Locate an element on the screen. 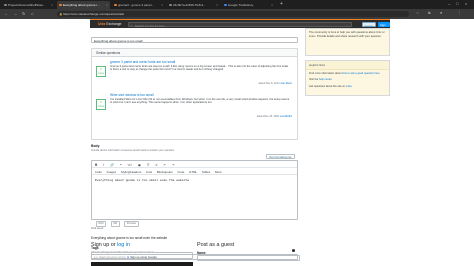  bookmark-star-icon: ☆ is located at coordinates (417, 13).